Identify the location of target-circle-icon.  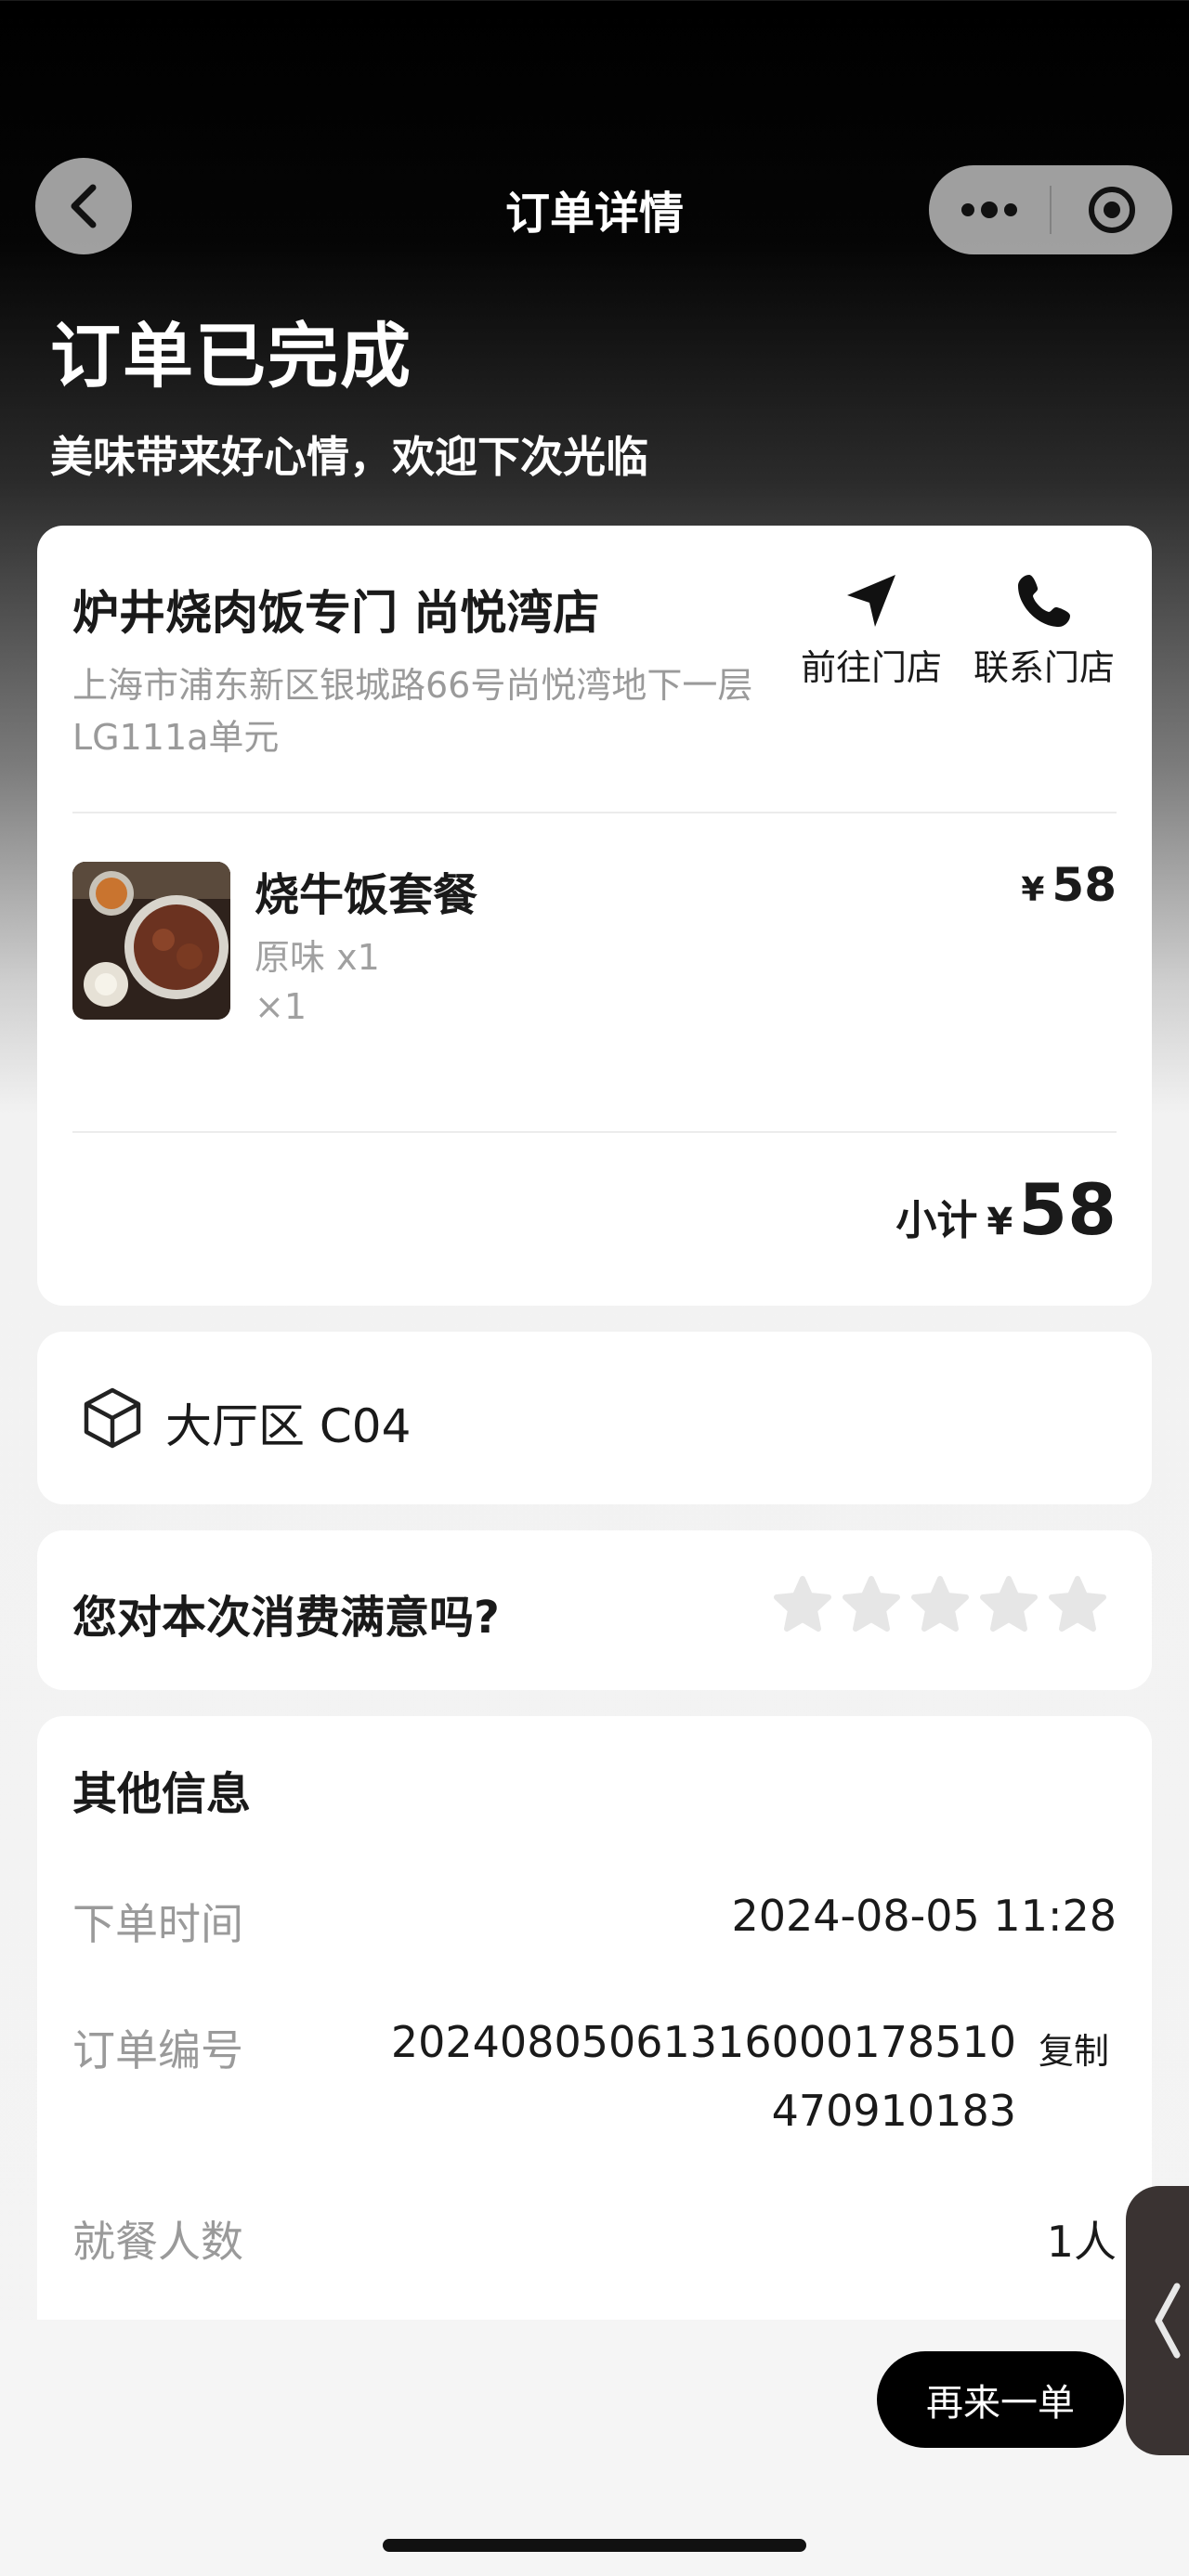
(1112, 210).